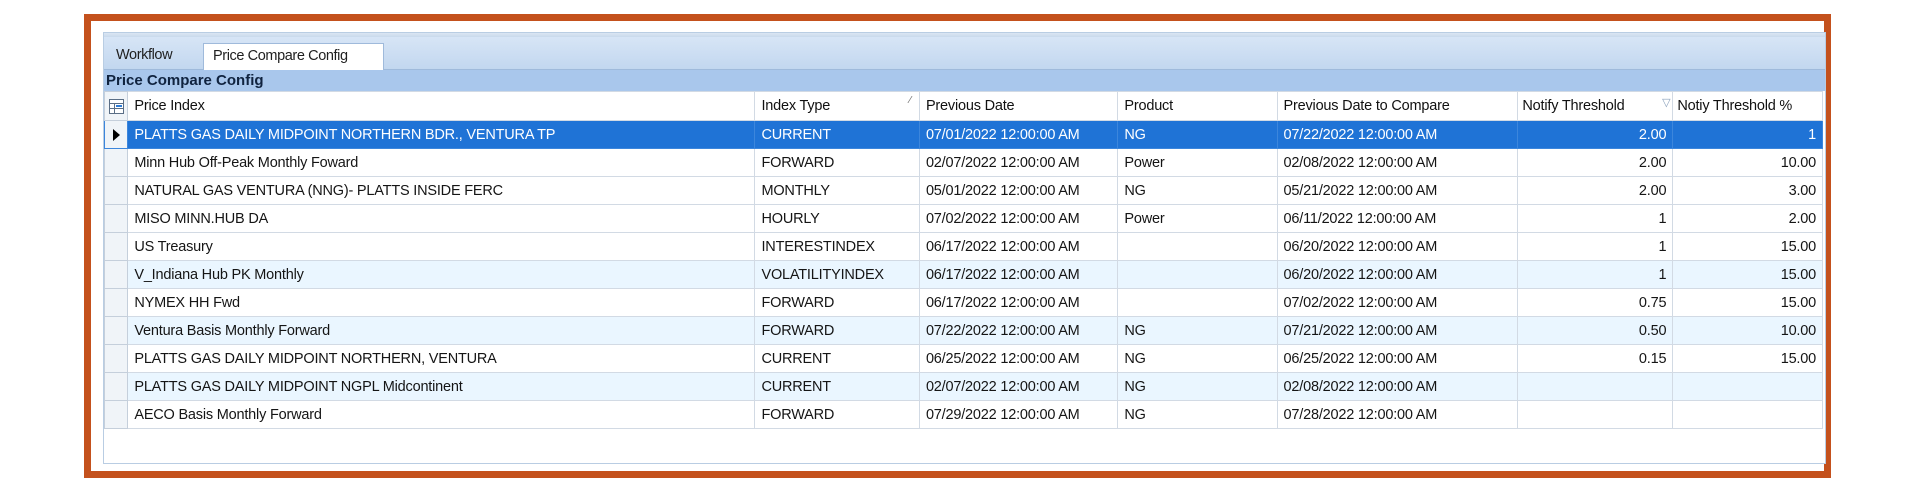  I want to click on cell-notiy-threshold-pct: 1, so click(1747, 134).